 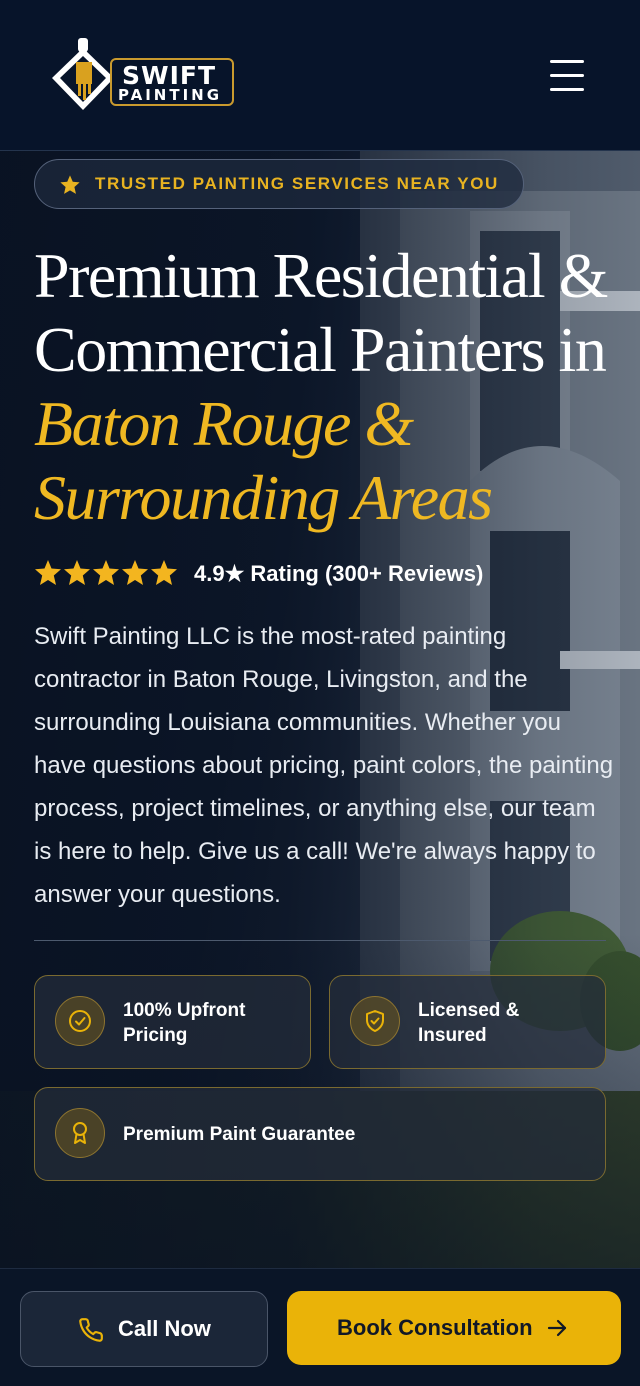 I want to click on hamburger-menu-icon, so click(x=568, y=76).